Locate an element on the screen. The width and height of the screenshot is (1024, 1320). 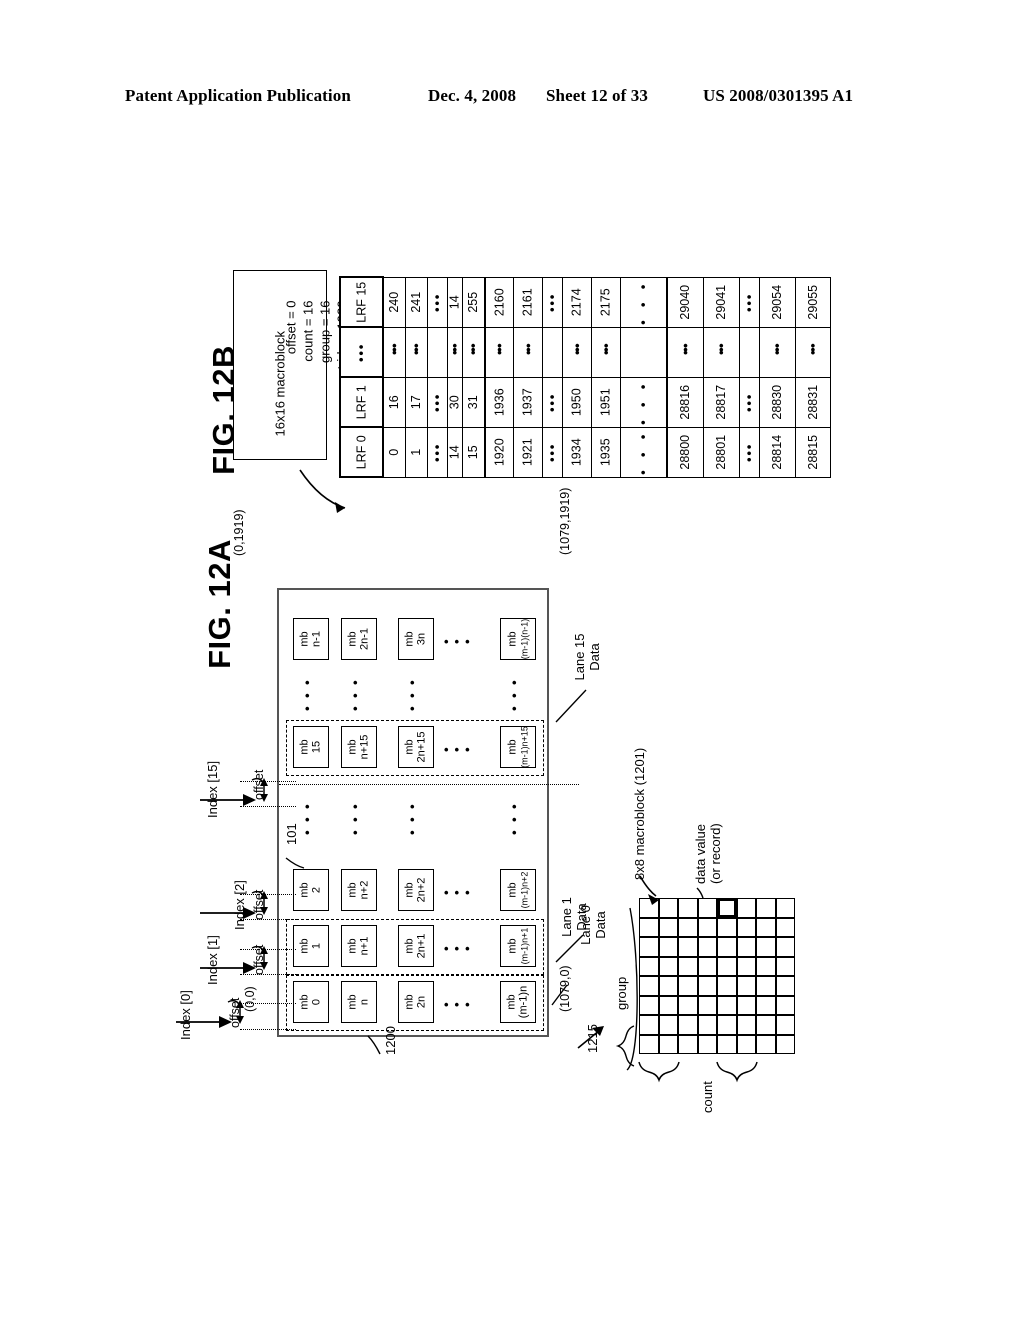
lrf-header-cell: LRF 0 is located at coordinates (361, 452).